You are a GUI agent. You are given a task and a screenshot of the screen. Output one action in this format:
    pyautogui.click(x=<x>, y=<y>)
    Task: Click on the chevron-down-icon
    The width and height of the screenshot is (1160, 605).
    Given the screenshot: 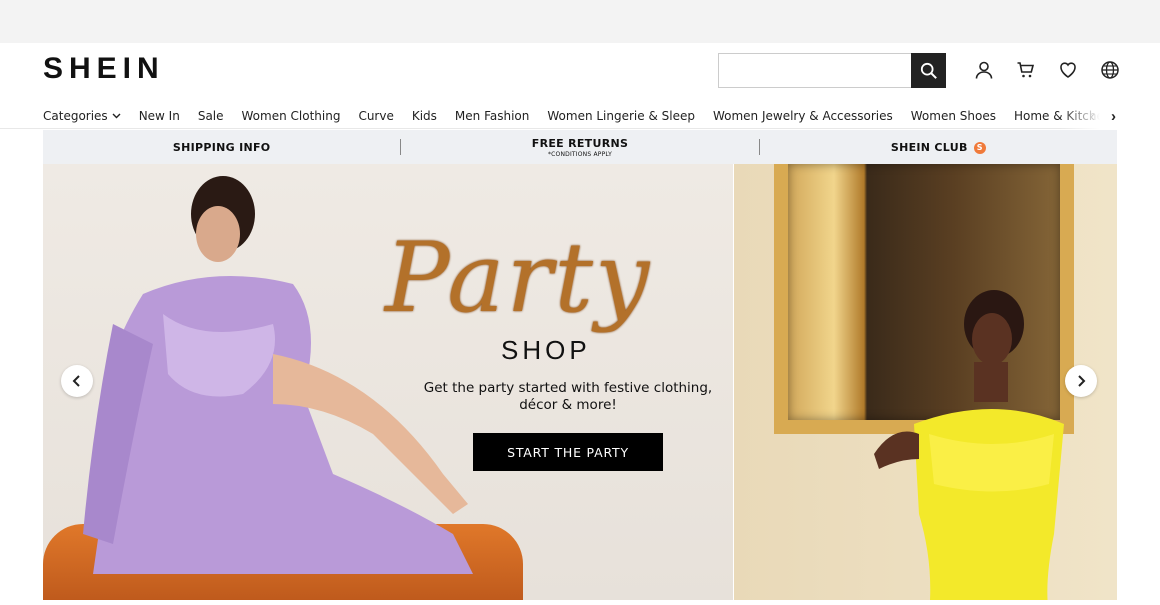 What is the action you would take?
    pyautogui.click(x=116, y=116)
    